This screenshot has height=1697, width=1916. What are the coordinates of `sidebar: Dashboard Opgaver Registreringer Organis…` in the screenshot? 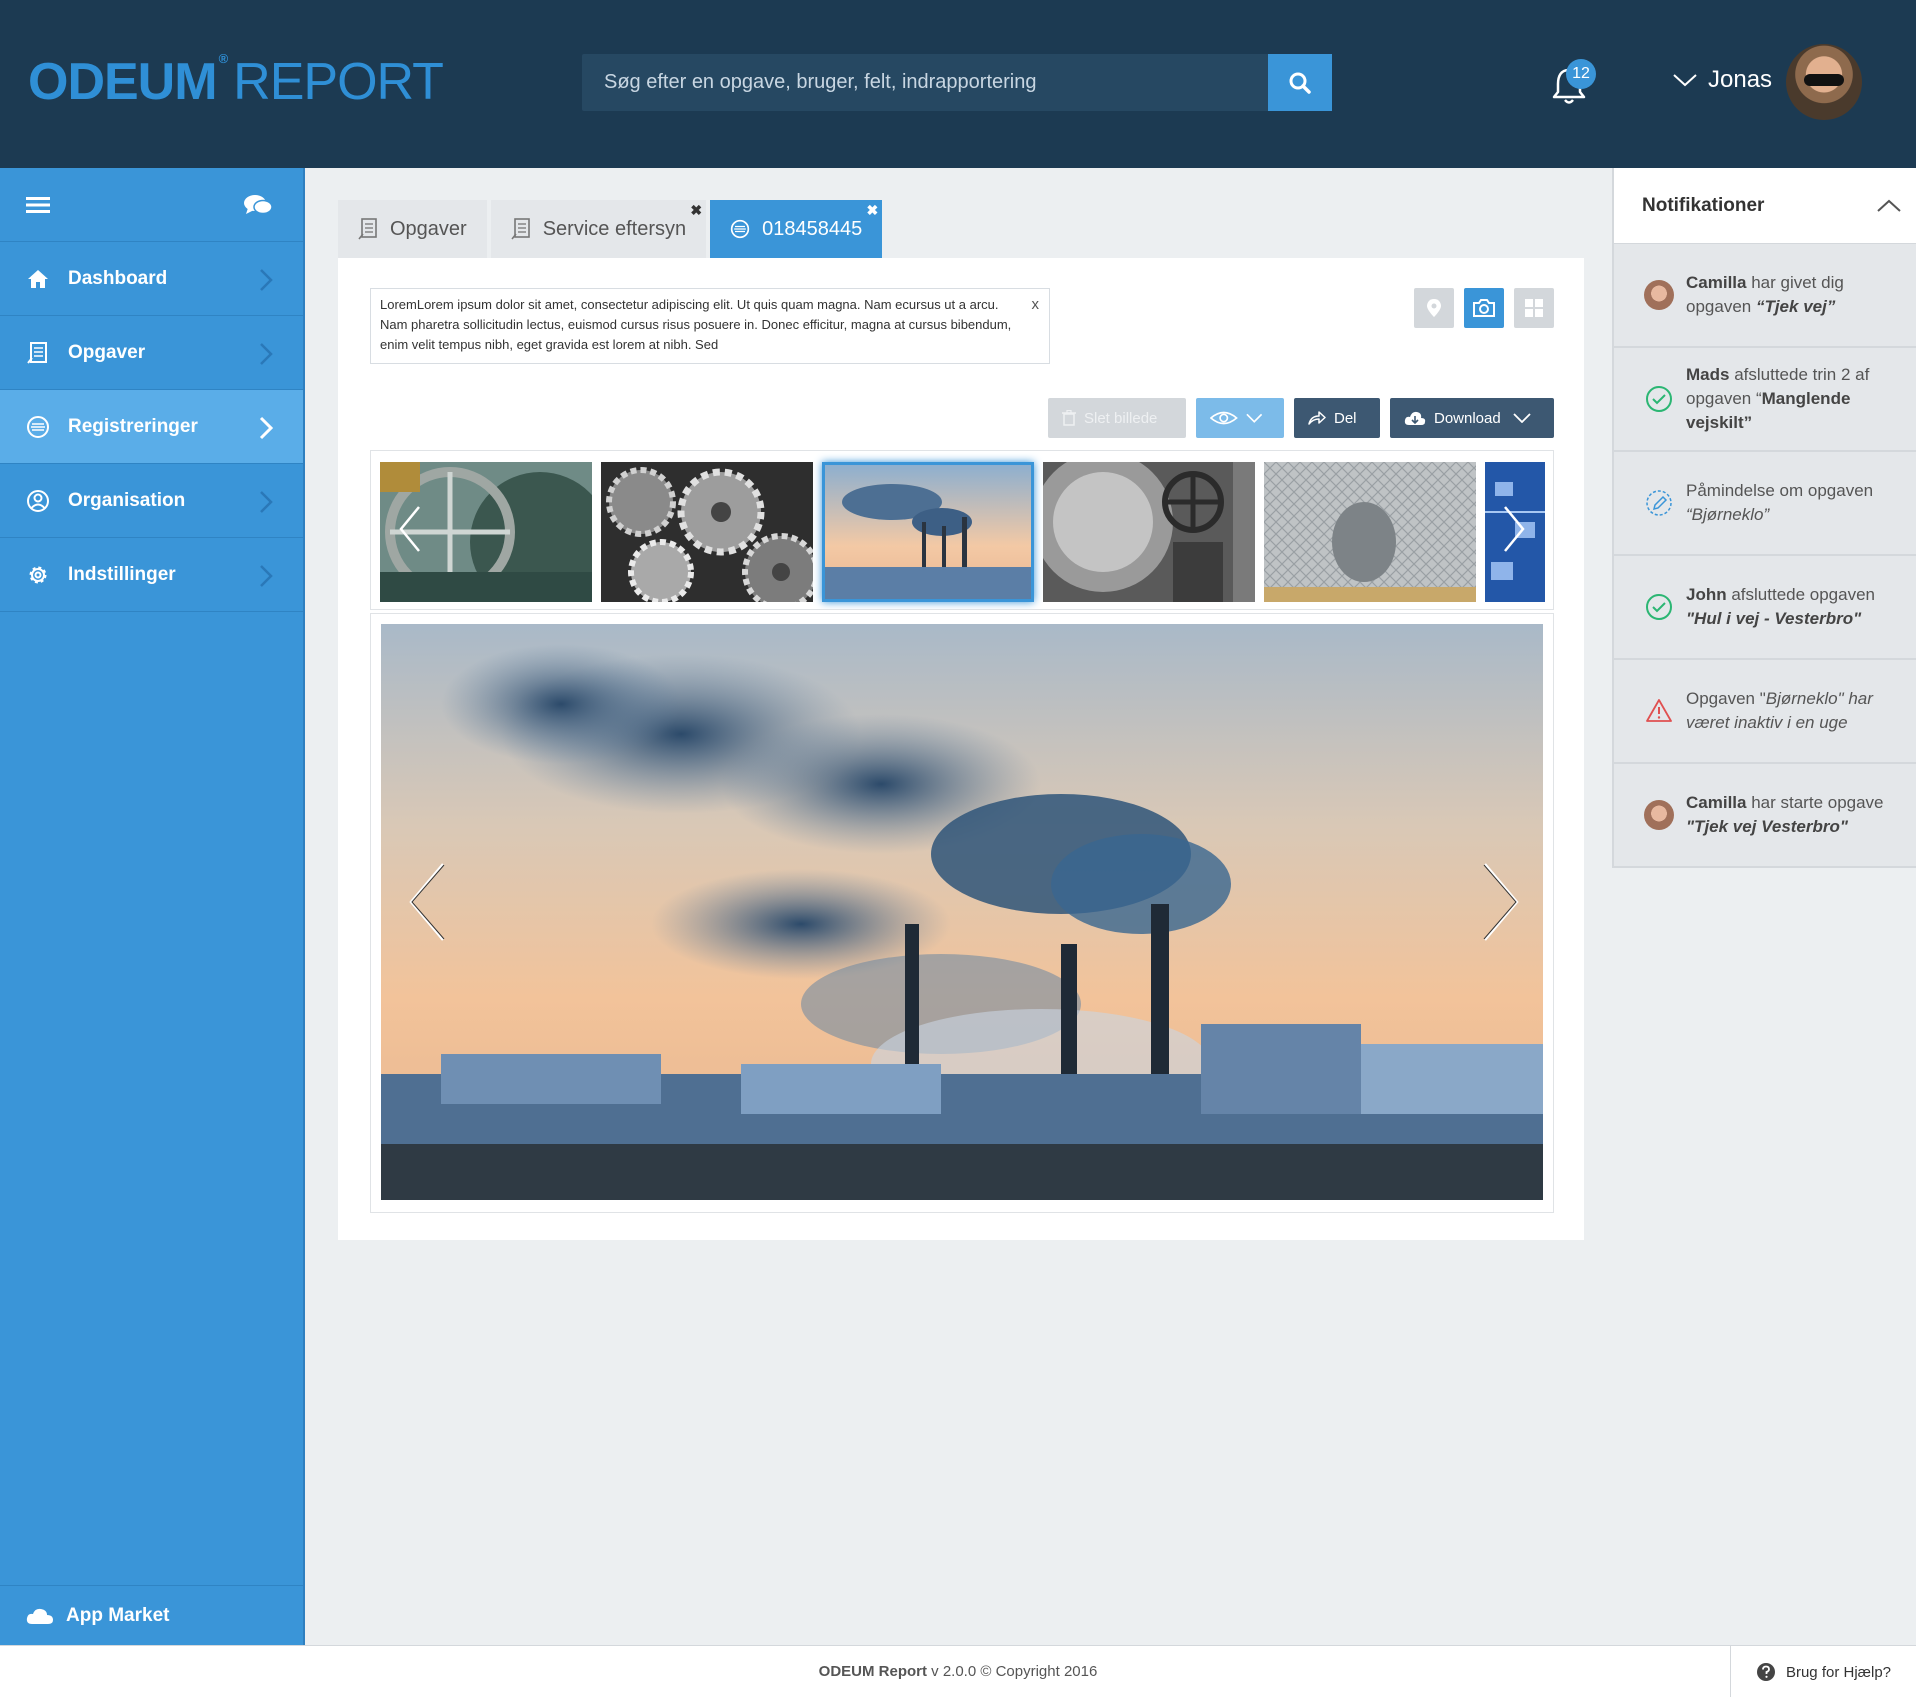 It's located at (152, 906).